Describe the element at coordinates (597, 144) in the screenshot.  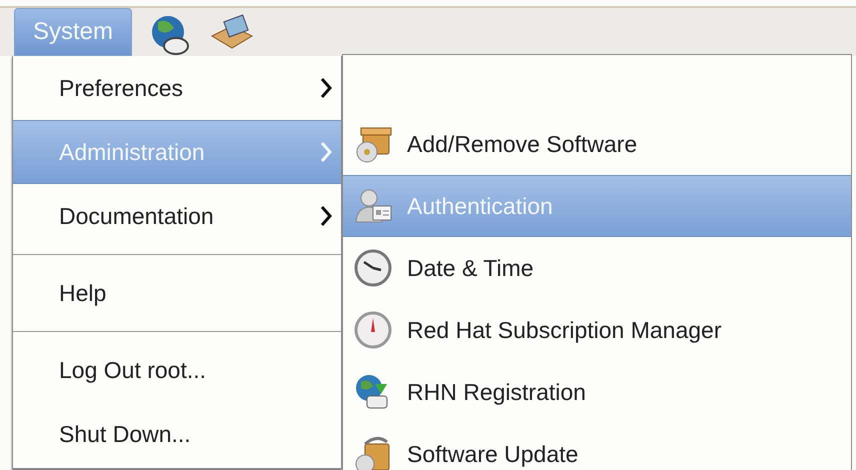
I see `submenu-item: Add/Remove Software` at that location.